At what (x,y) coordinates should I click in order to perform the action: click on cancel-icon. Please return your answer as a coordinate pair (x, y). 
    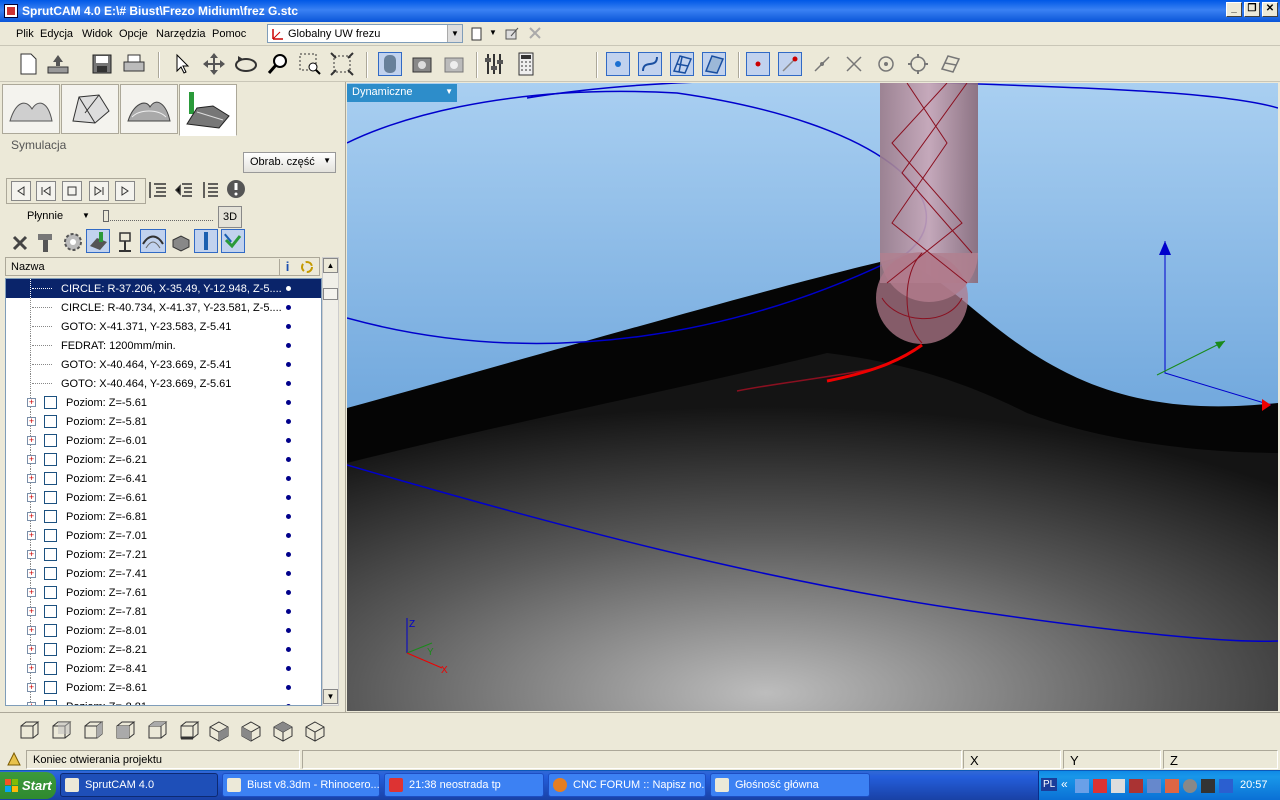
    Looking at the image, I should click on (20, 244).